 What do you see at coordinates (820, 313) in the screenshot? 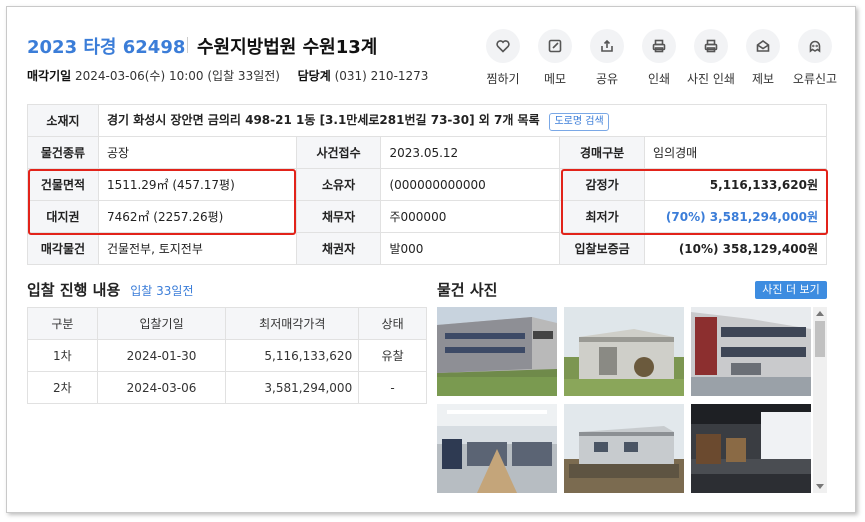
I see `scroll-up-icon` at bounding box center [820, 313].